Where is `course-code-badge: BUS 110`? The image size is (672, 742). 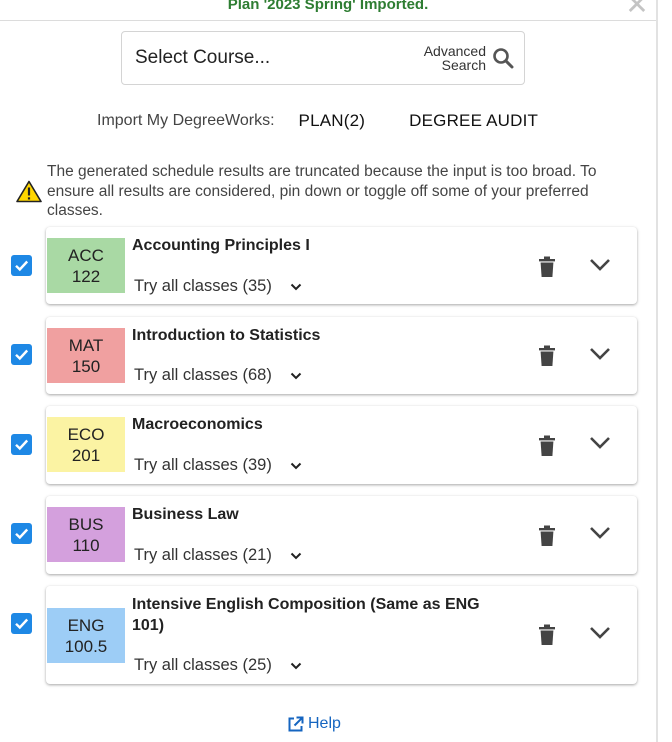 course-code-badge: BUS 110 is located at coordinates (86, 534).